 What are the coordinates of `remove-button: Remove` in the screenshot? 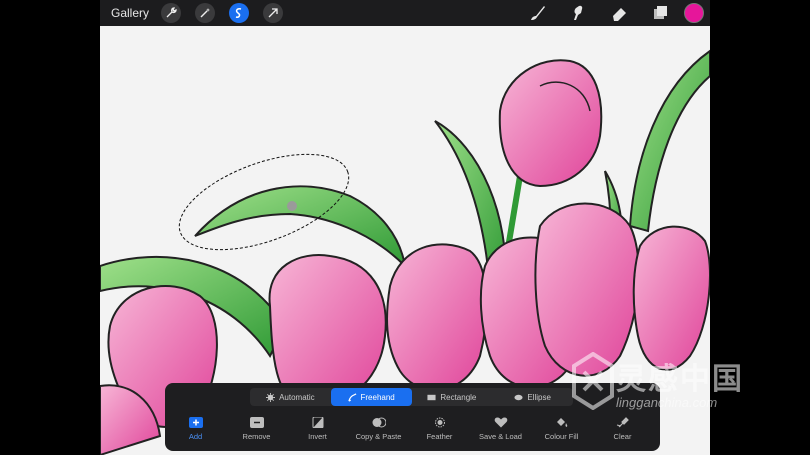 It's located at (256, 432).